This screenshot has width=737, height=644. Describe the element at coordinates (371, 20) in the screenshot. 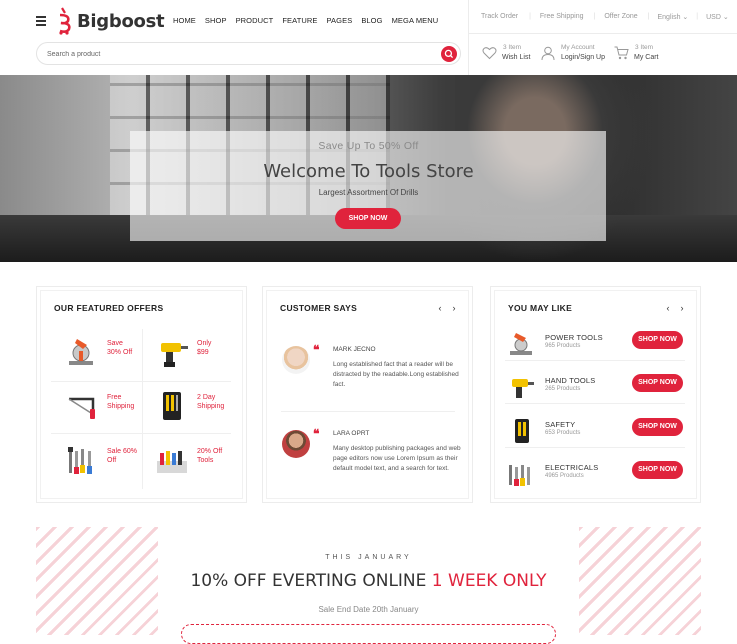

I see `nav-blog: BLOG` at that location.